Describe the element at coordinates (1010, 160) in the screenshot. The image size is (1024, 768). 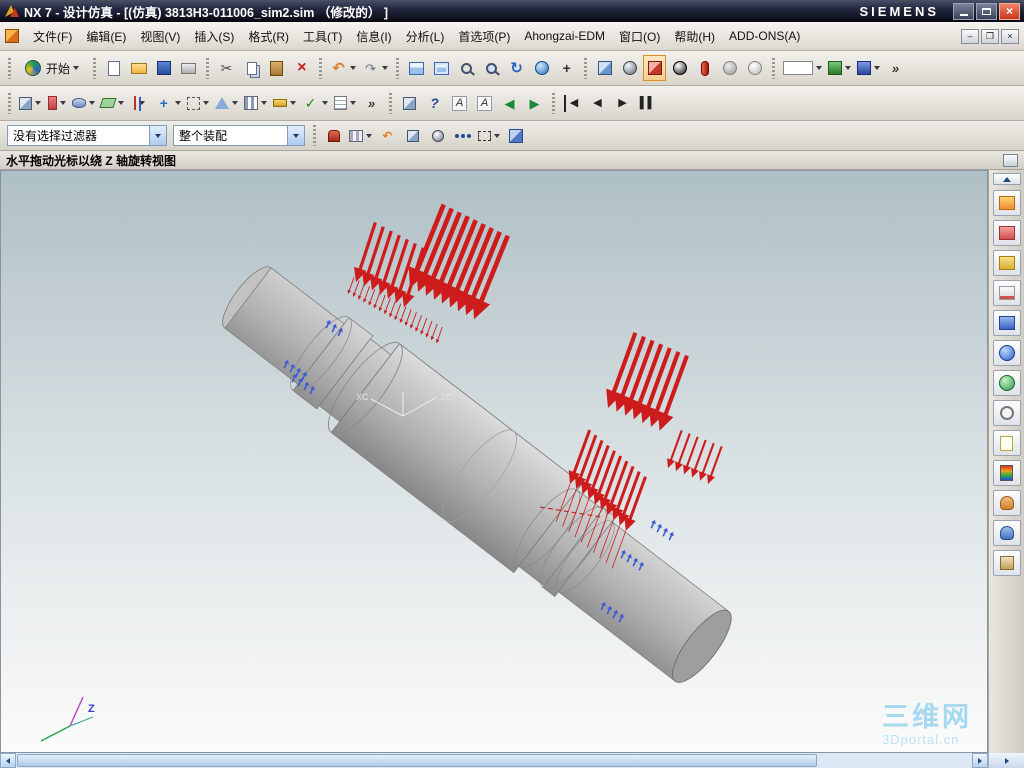
I see `dock-window-icon` at that location.